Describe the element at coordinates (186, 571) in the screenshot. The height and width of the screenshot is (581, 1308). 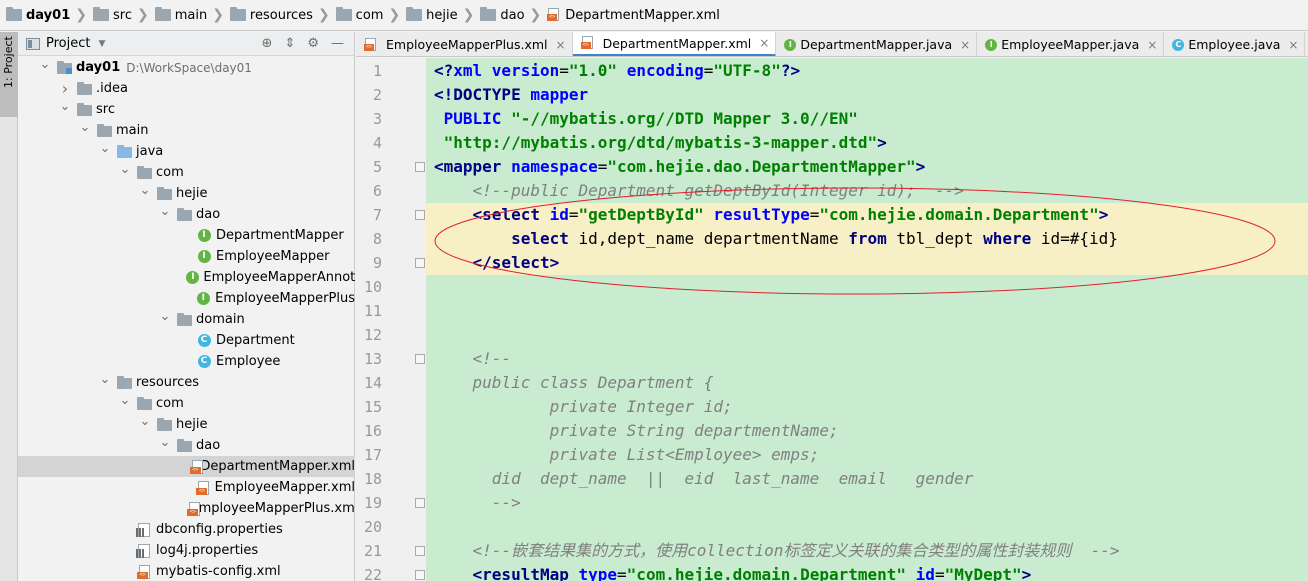
I see `tree-item: ›<>mybatis-config.xml` at that location.